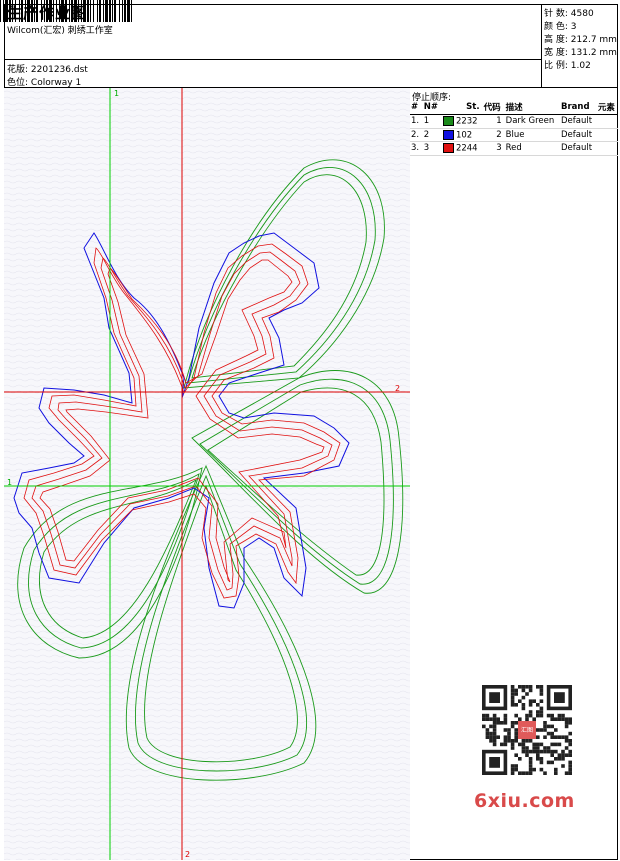 This screenshot has width=620, height=861. What do you see at coordinates (492, 107) in the screenshot?
I see `col-code: 代码` at bounding box center [492, 107].